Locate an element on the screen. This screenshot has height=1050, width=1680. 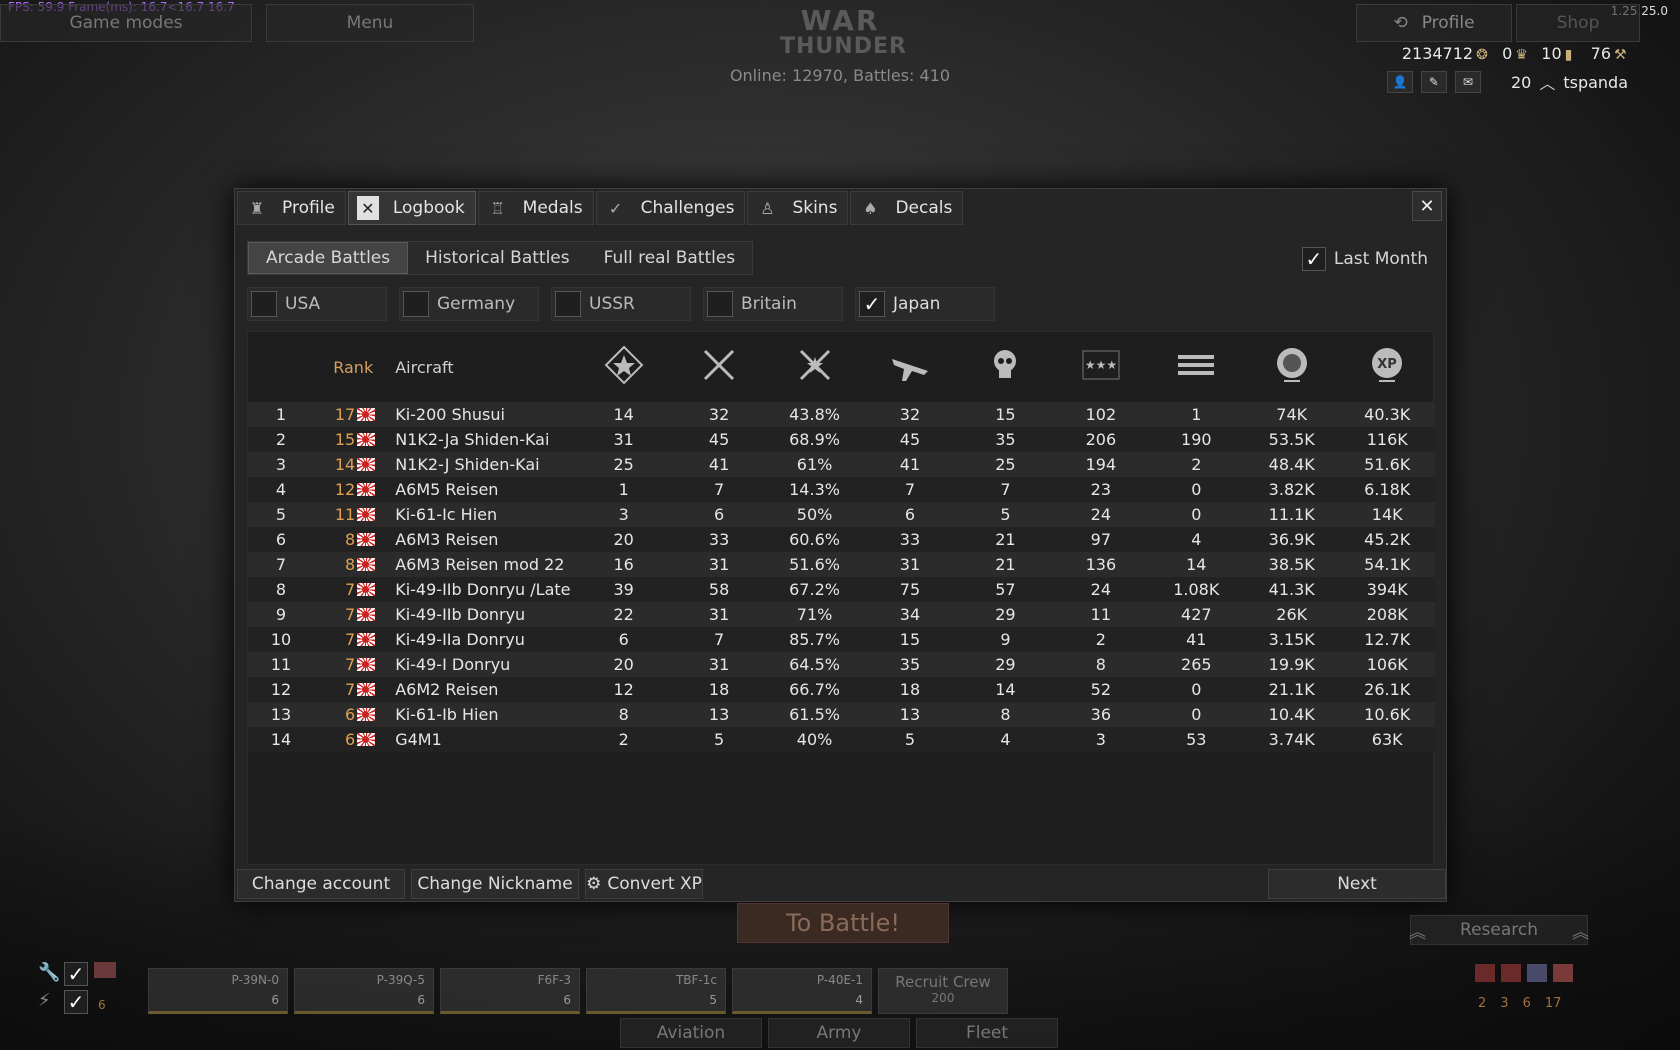
to-battle-button: To Battle! is located at coordinates (843, 923).